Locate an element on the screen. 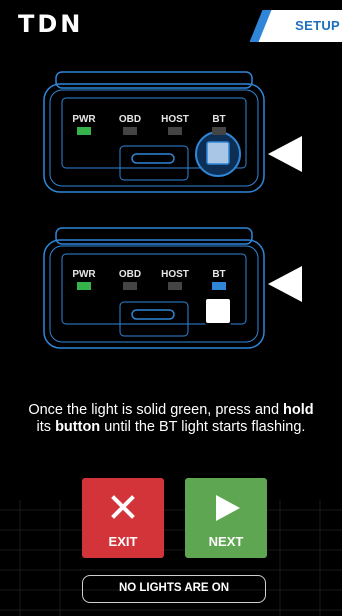 The height and width of the screenshot is (616, 342). close-icon is located at coordinates (123, 507).